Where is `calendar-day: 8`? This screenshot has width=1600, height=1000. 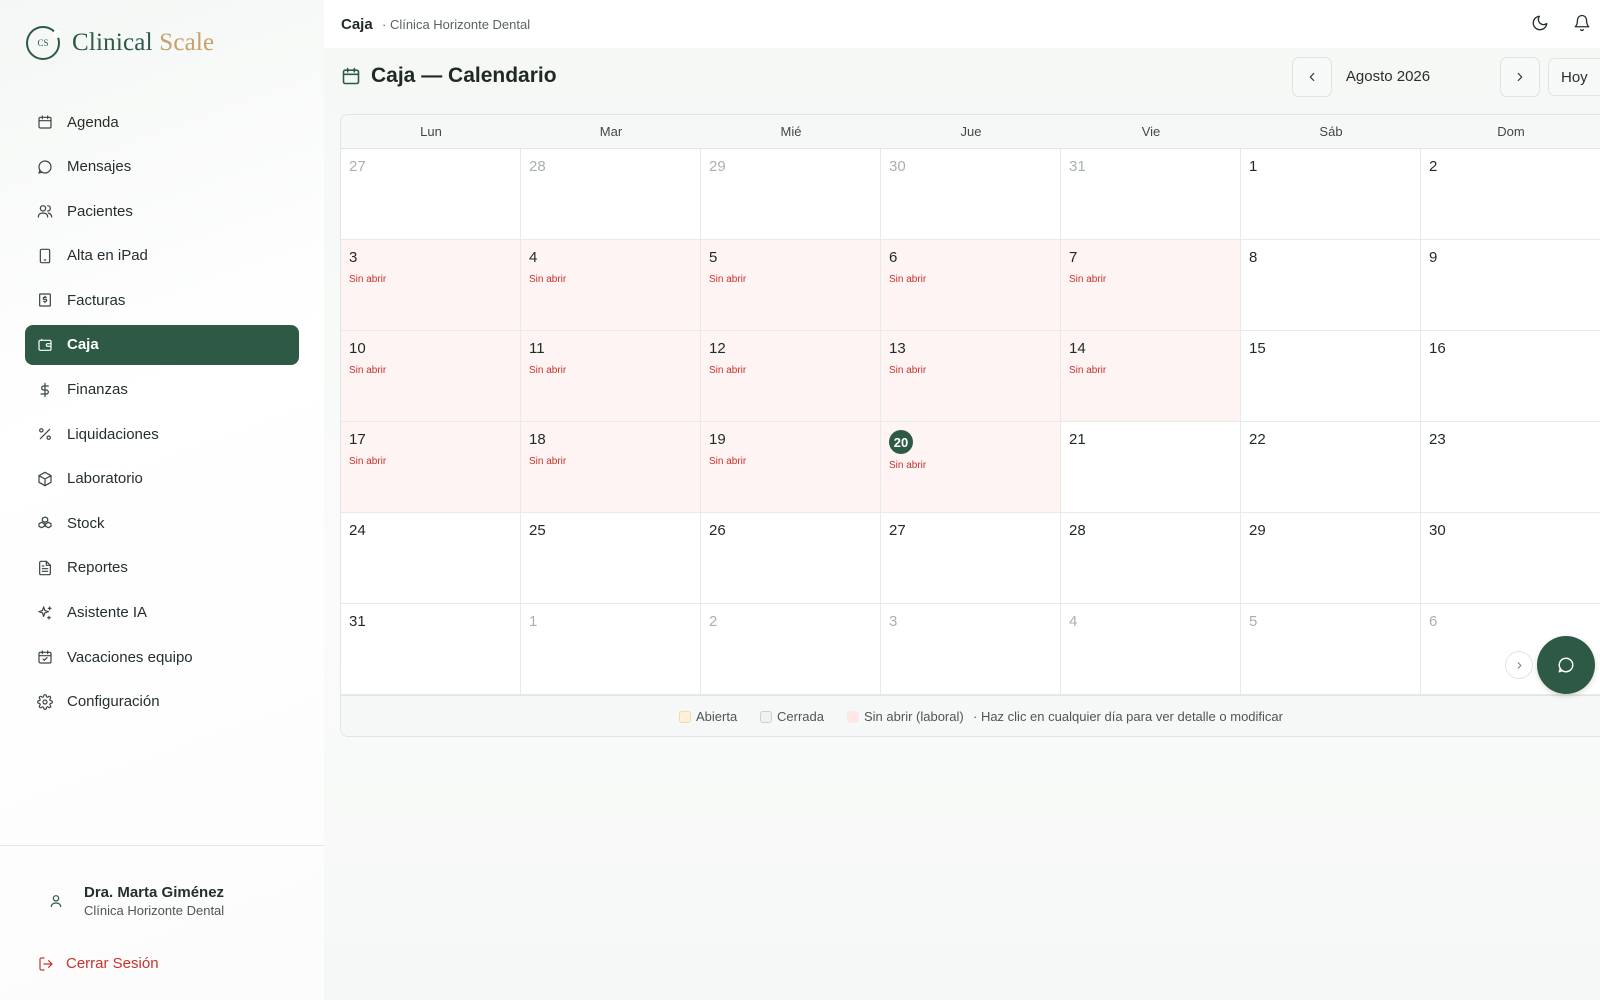 calendar-day: 8 is located at coordinates (1331, 285).